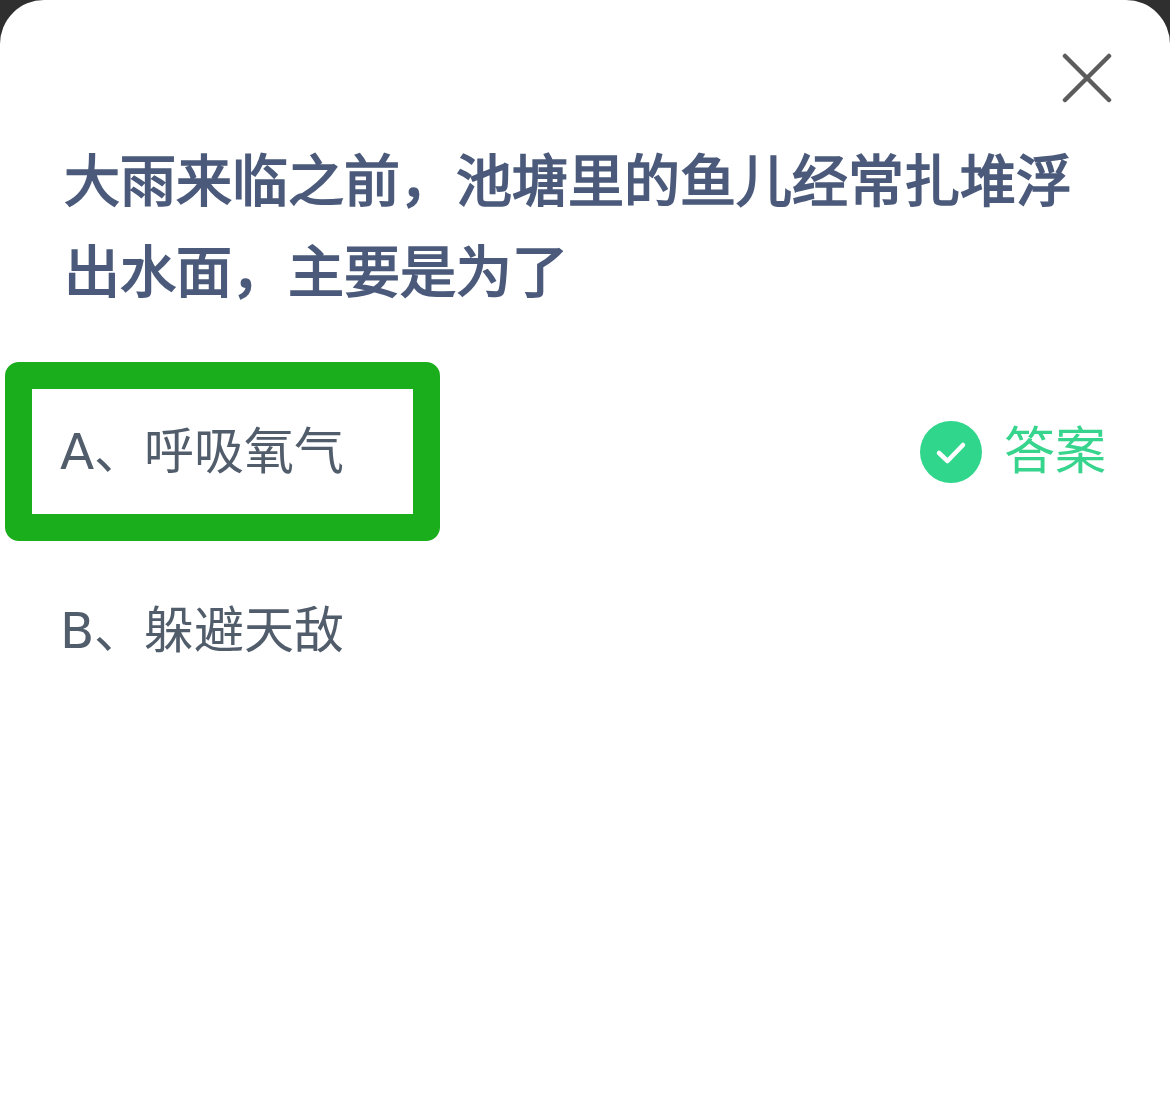  What do you see at coordinates (951, 451) in the screenshot?
I see `check-circle-icon` at bounding box center [951, 451].